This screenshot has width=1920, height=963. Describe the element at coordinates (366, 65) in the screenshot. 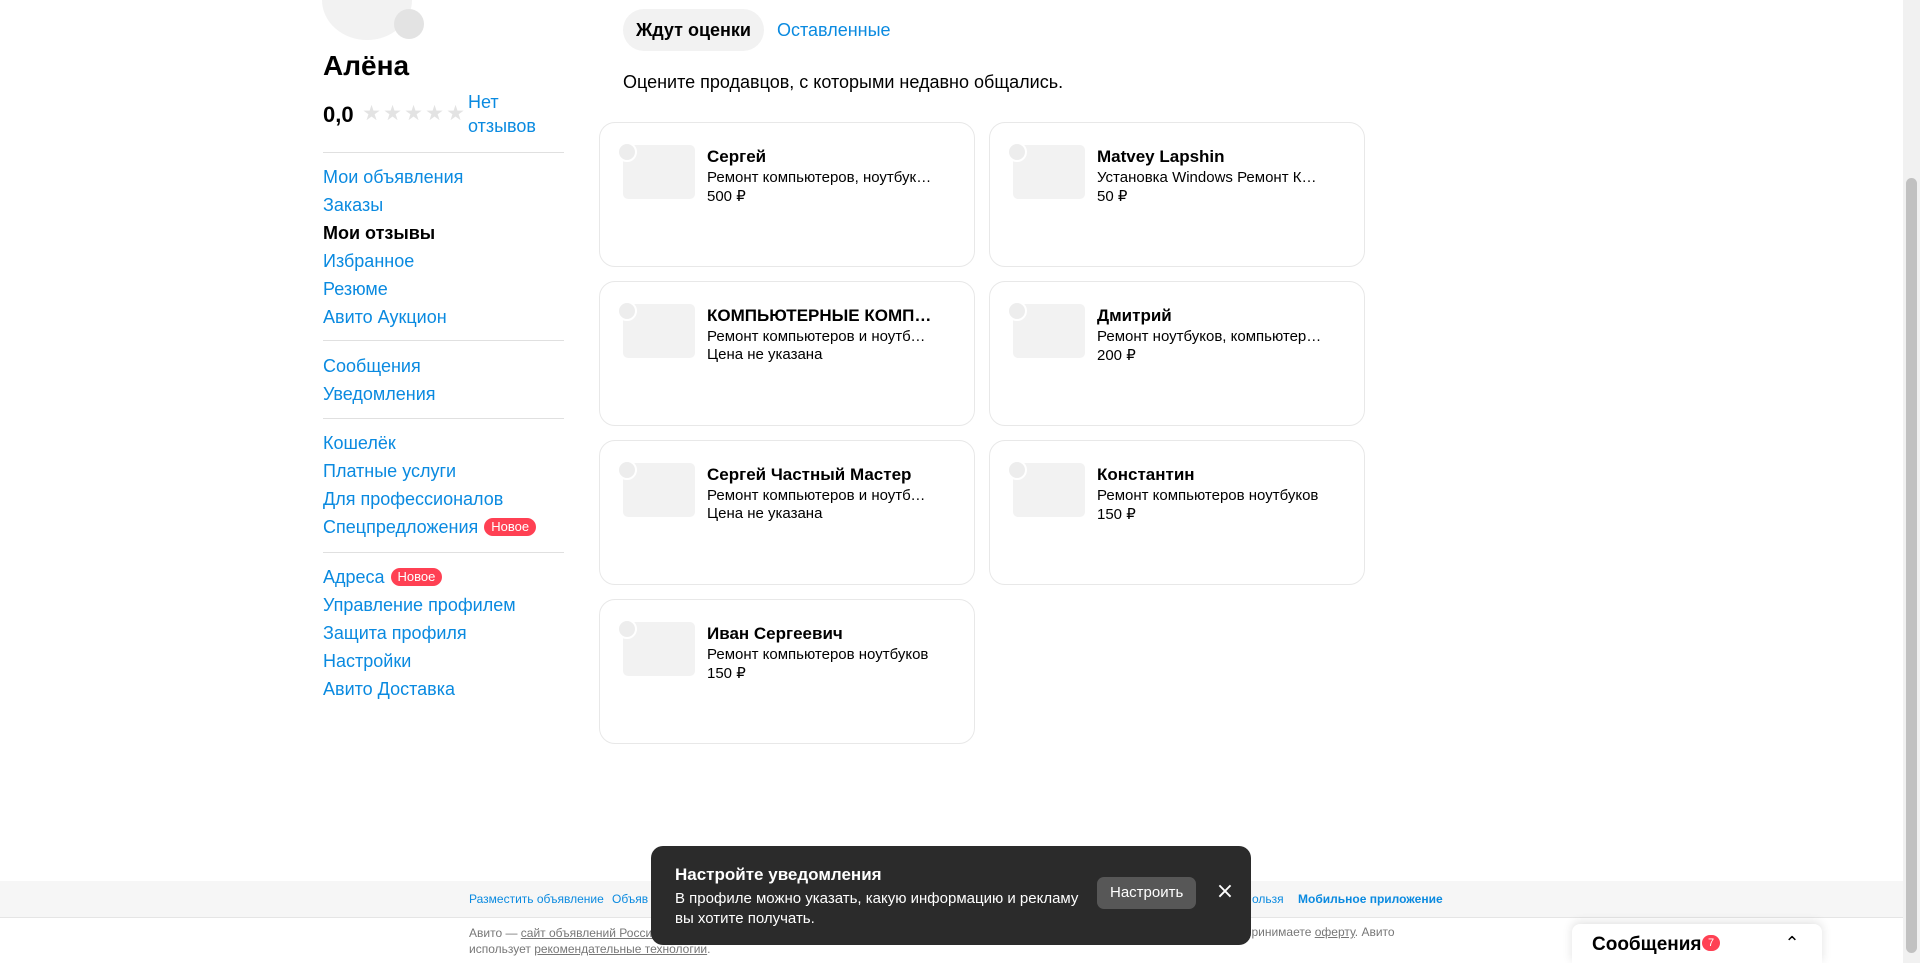

I see `profile-name: Алёна` at that location.